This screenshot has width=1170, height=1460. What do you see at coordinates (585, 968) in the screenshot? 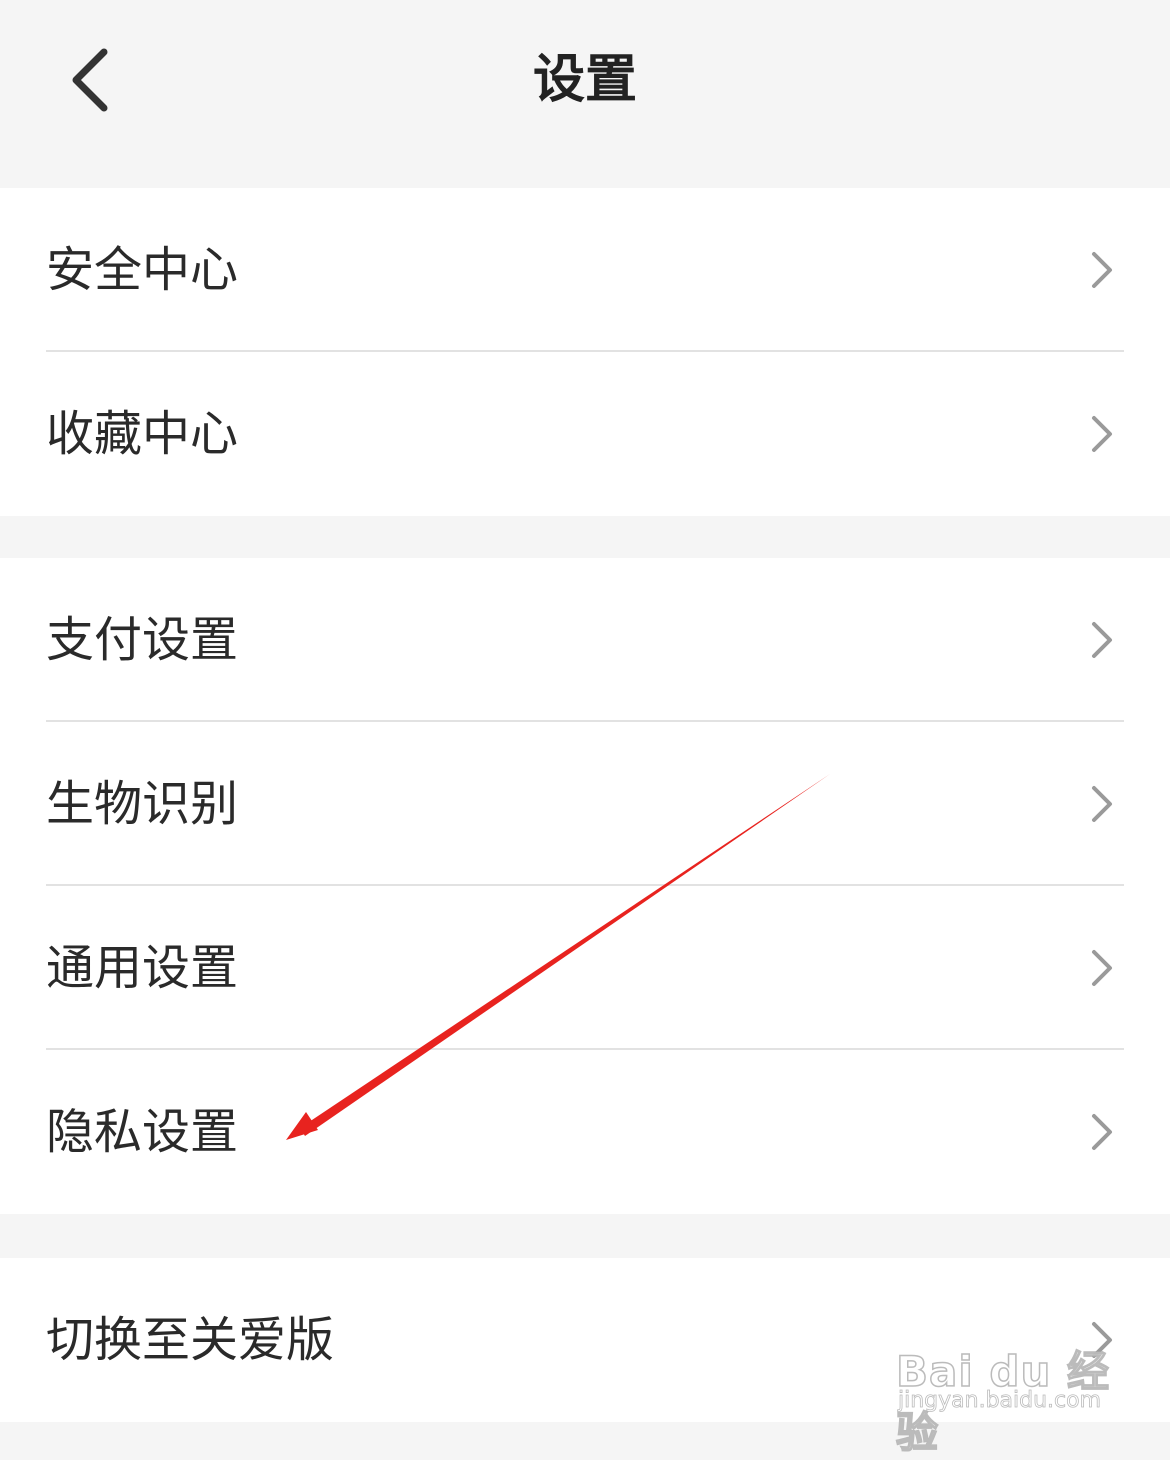
I see `settings-row-general-settings: 通用设置` at bounding box center [585, 968].